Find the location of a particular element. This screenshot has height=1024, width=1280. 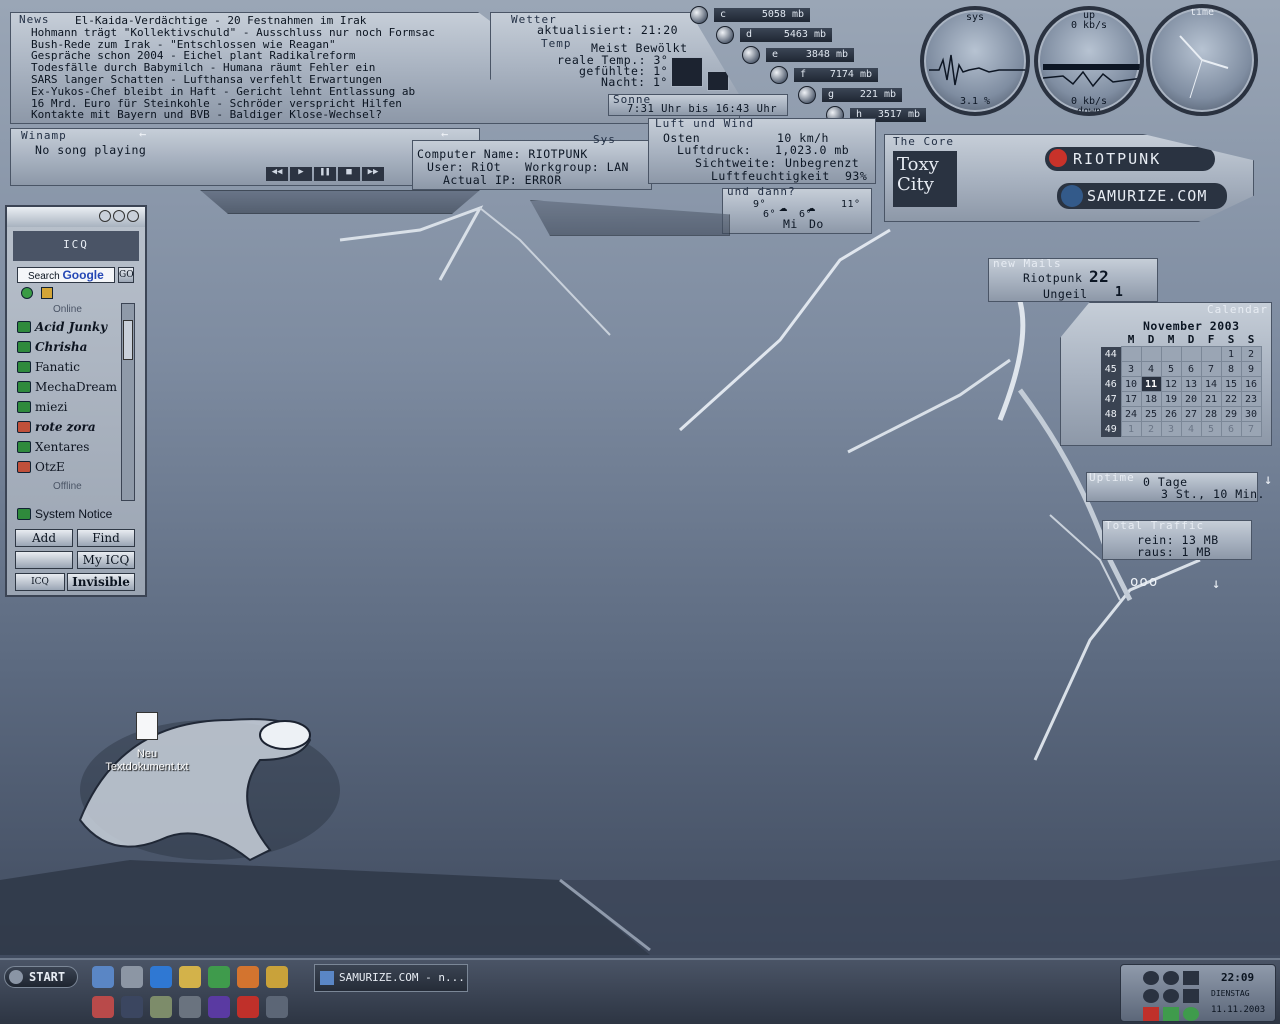

google-search-box: Search Google is located at coordinates (66, 275).